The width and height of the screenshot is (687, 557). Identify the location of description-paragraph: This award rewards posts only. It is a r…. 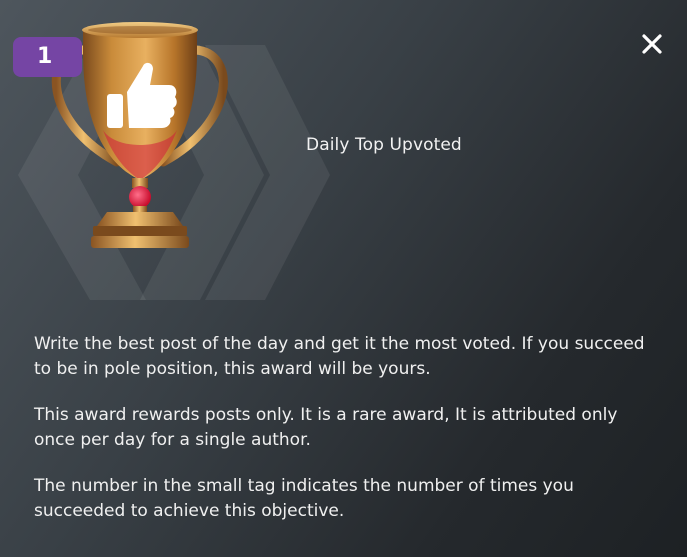
(326, 427).